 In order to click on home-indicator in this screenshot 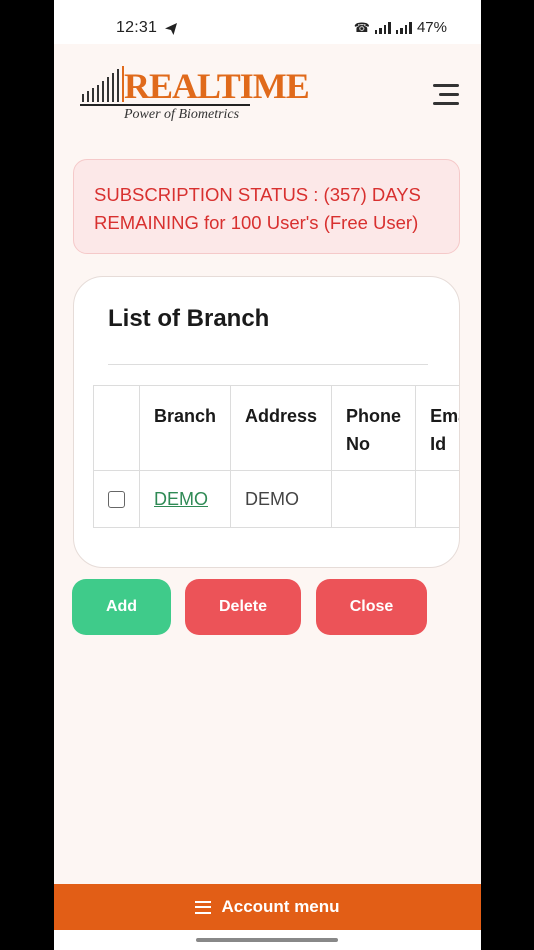, I will do `click(267, 940)`.